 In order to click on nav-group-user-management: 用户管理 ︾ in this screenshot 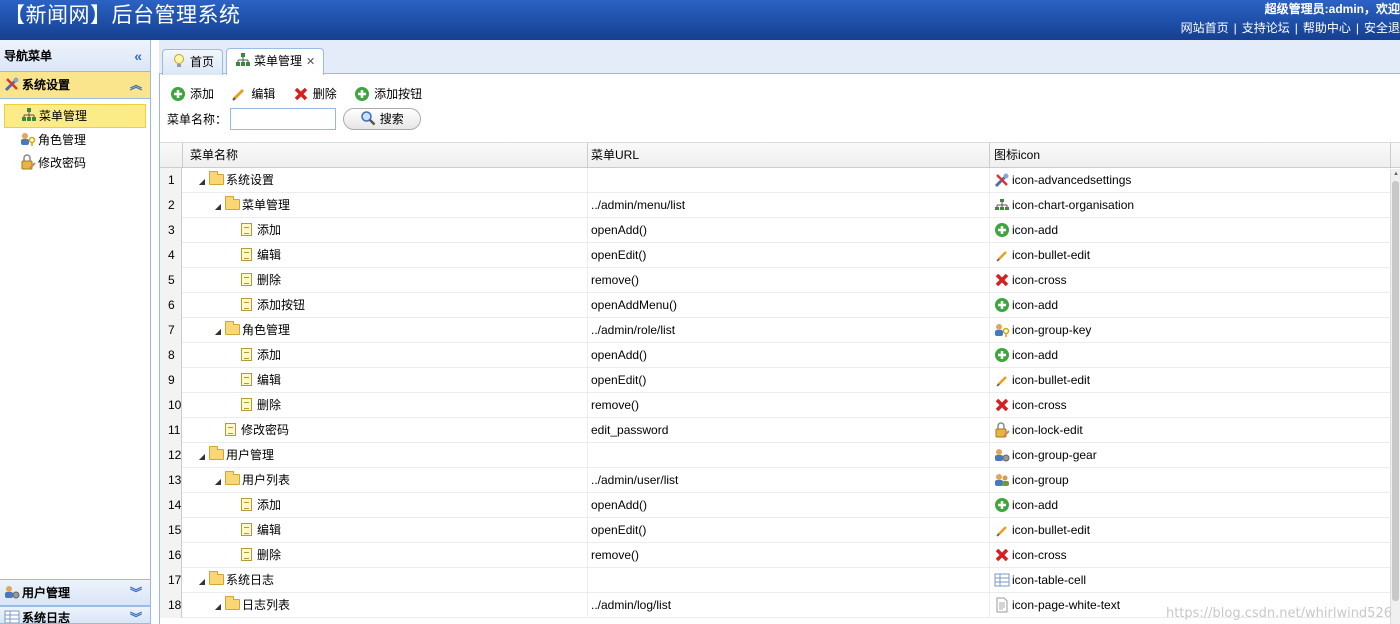, I will do `click(75, 592)`.